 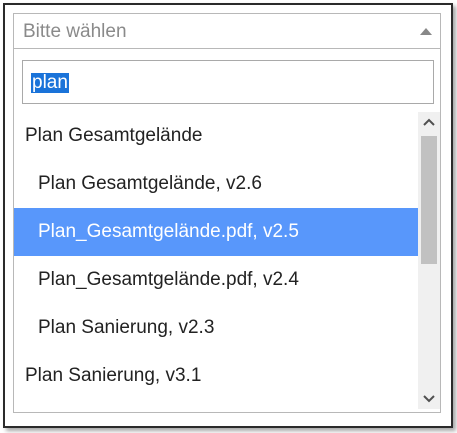 I want to click on scroll-down-icon, so click(x=429, y=399).